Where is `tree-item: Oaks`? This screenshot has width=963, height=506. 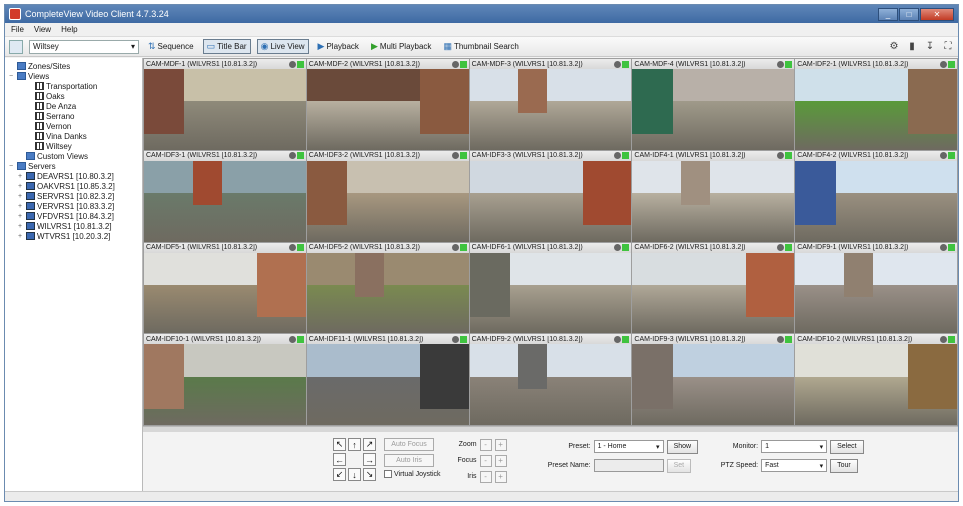 tree-item: Oaks is located at coordinates (73, 96).